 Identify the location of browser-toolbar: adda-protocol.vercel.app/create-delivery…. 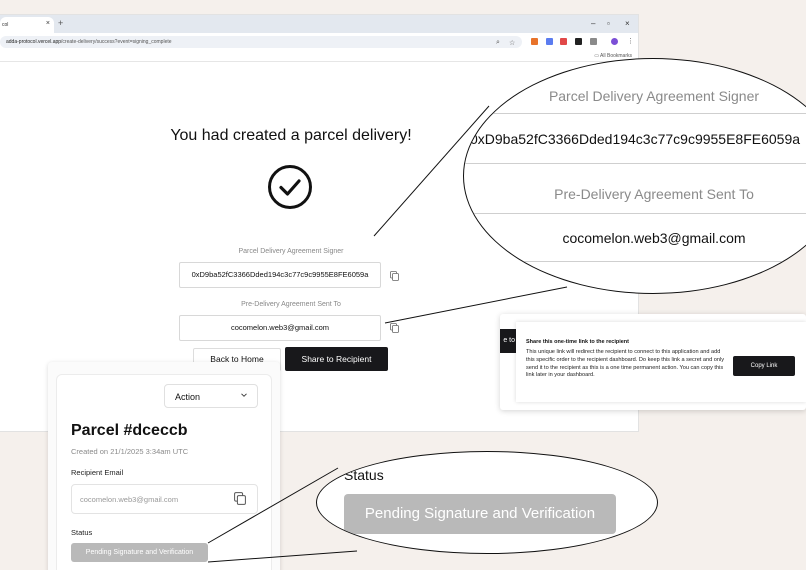
(319, 42).